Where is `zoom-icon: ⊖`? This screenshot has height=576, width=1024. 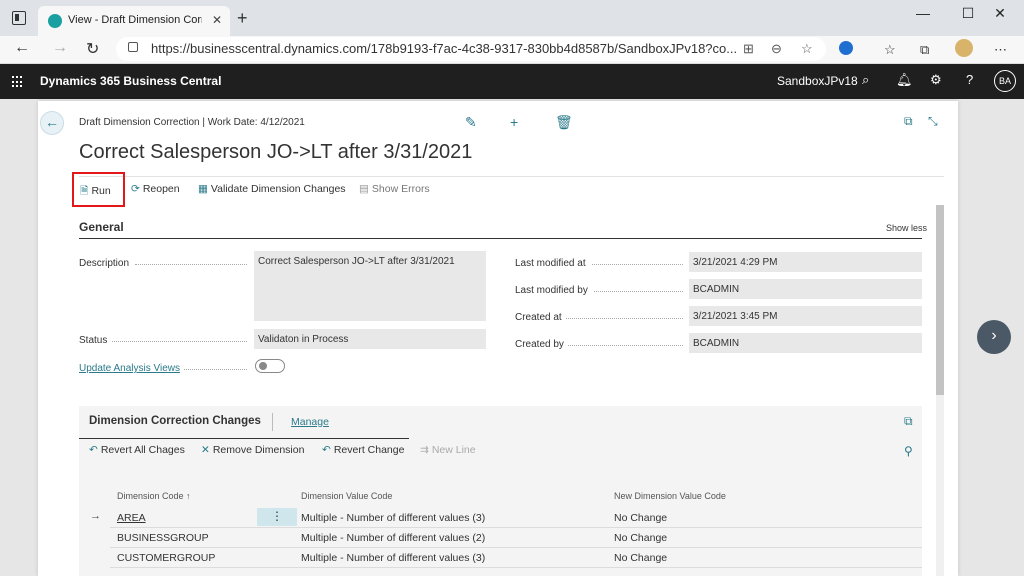
zoom-icon: ⊖ is located at coordinates (776, 49).